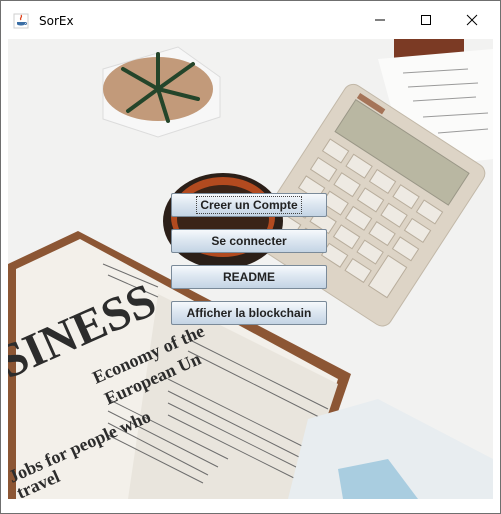 The width and height of the screenshot is (501, 514). I want to click on create-account-label: Creer un Compte, so click(249, 205).